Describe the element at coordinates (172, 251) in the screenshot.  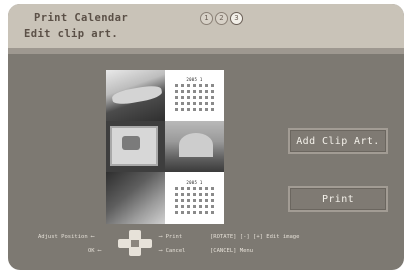
I see `cancel-hint: ⟶ Cancel` at that location.